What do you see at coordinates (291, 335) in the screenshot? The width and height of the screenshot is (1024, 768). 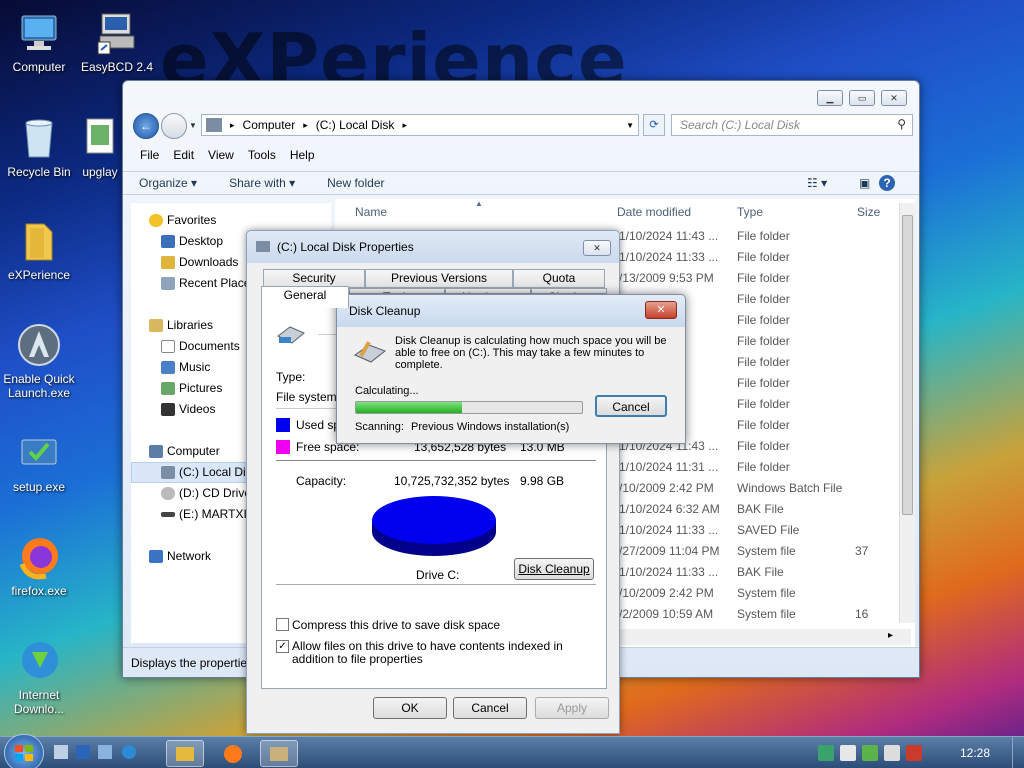 I see `drive-icon` at bounding box center [291, 335].